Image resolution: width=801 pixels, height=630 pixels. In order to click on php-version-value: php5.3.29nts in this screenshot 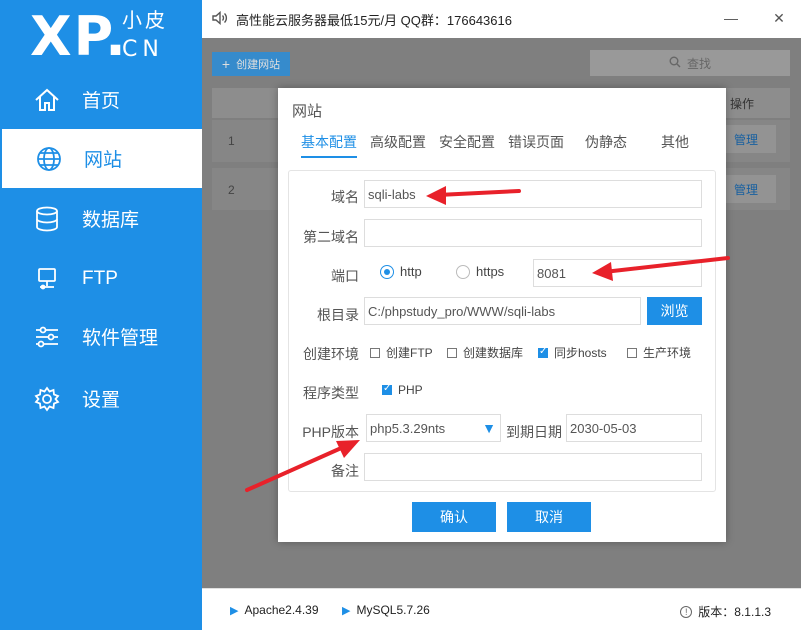, I will do `click(408, 428)`.